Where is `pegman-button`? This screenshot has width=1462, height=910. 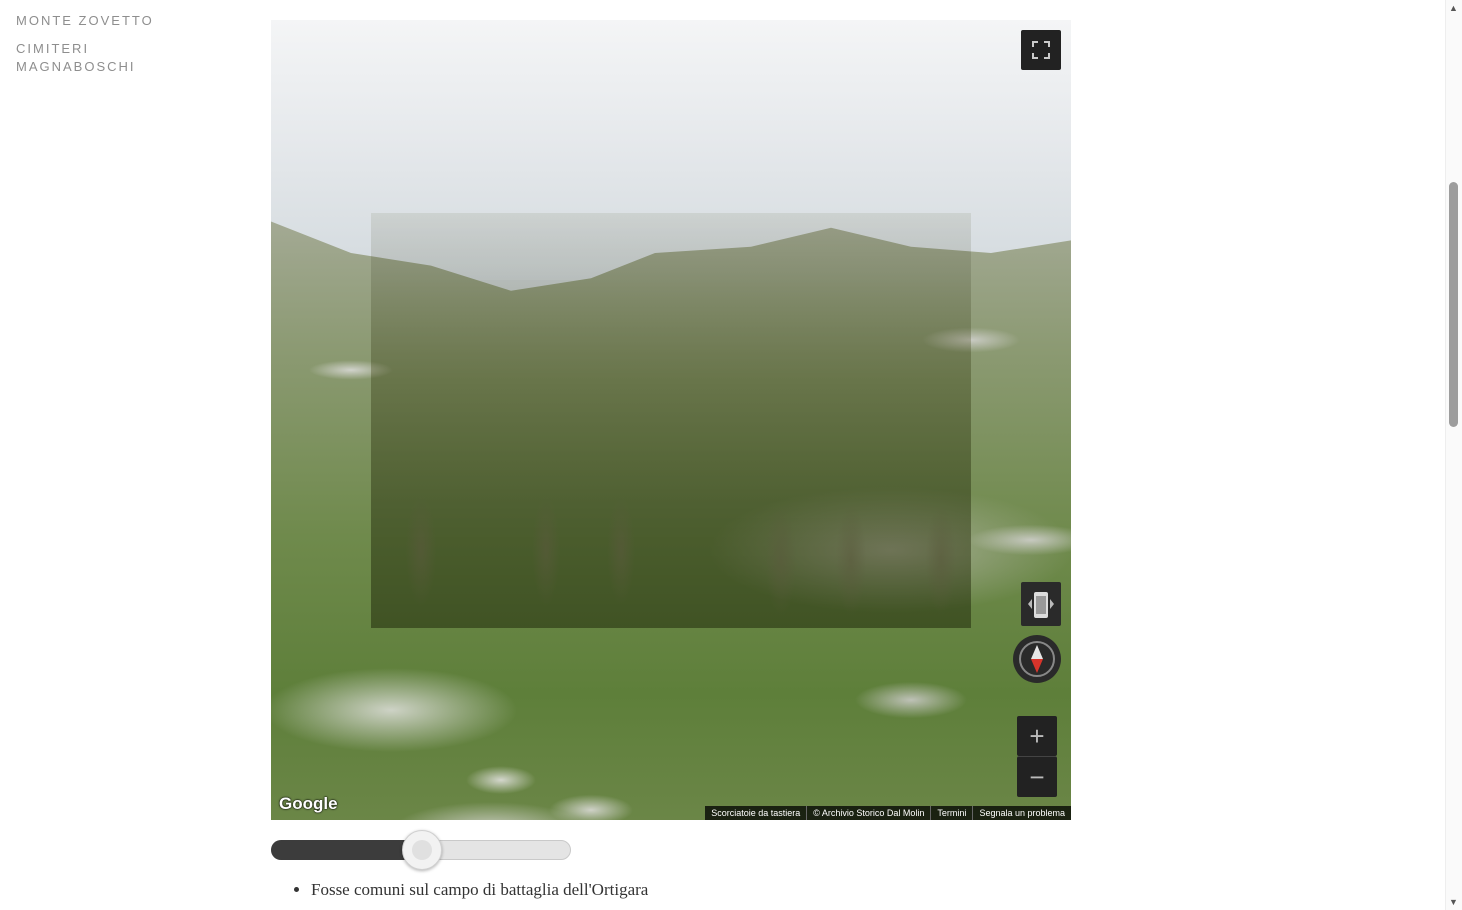 pegman-button is located at coordinates (1041, 604).